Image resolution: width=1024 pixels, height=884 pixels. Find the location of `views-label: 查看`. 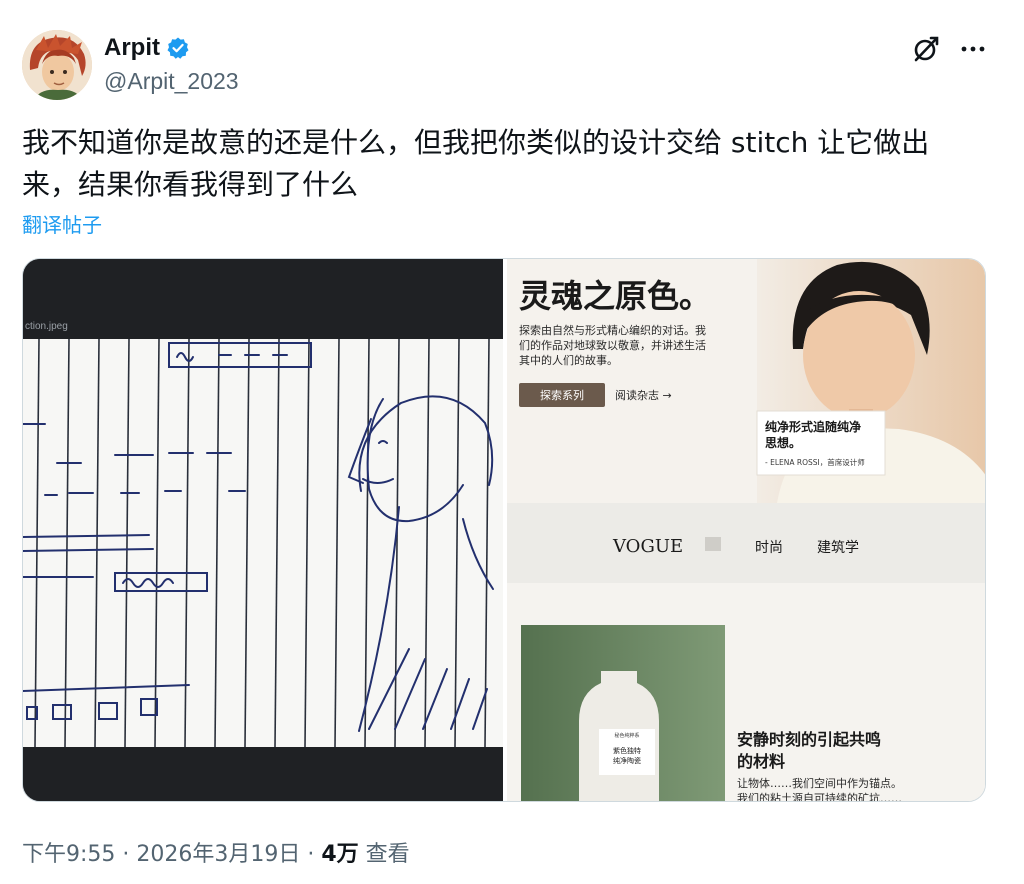

views-label: 查看 is located at coordinates (384, 854).